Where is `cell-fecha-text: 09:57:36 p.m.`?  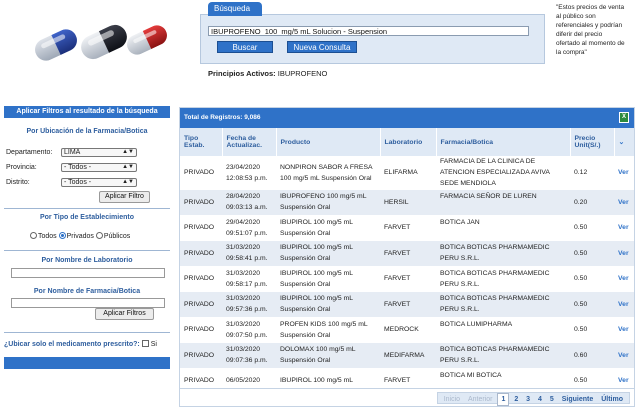
cell-fecha-text: 09:57:36 p.m. is located at coordinates (247, 310).